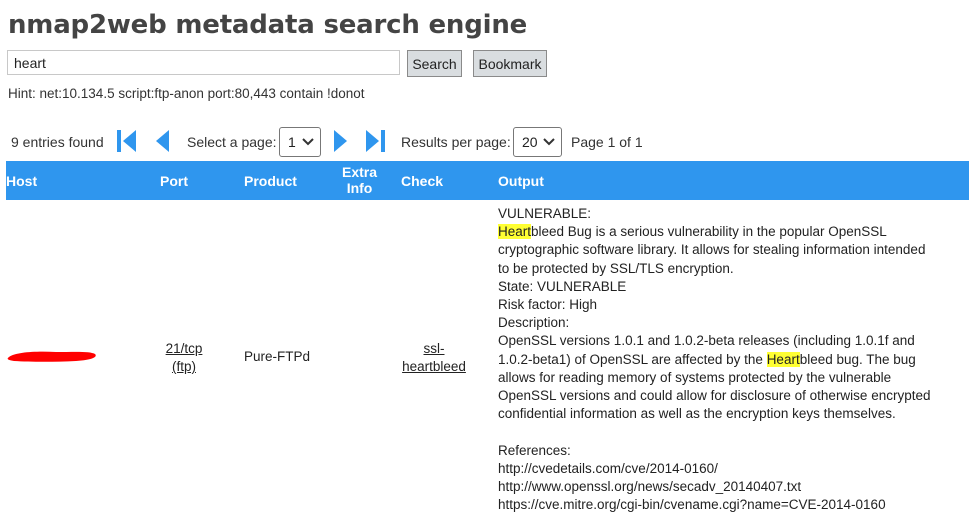 Image resolution: width=974 pixels, height=514 pixels. What do you see at coordinates (300, 142) in the screenshot?
I see `page-select: 1` at bounding box center [300, 142].